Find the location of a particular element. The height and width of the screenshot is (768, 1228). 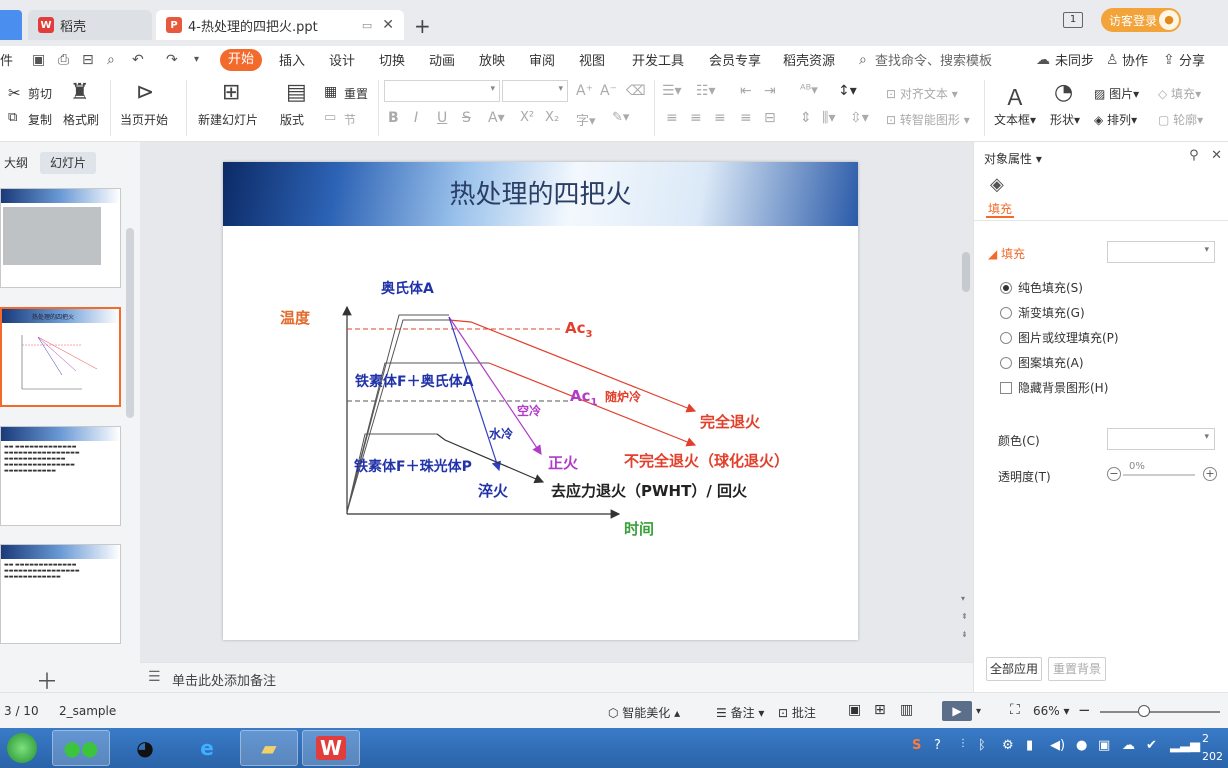

command-search: 查找命令、搜索模板 is located at coordinates (933, 59).